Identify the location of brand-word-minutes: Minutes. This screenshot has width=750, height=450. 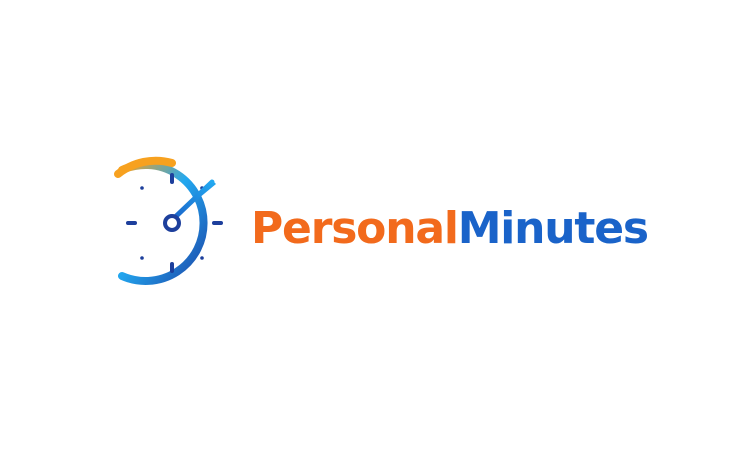
(553, 228).